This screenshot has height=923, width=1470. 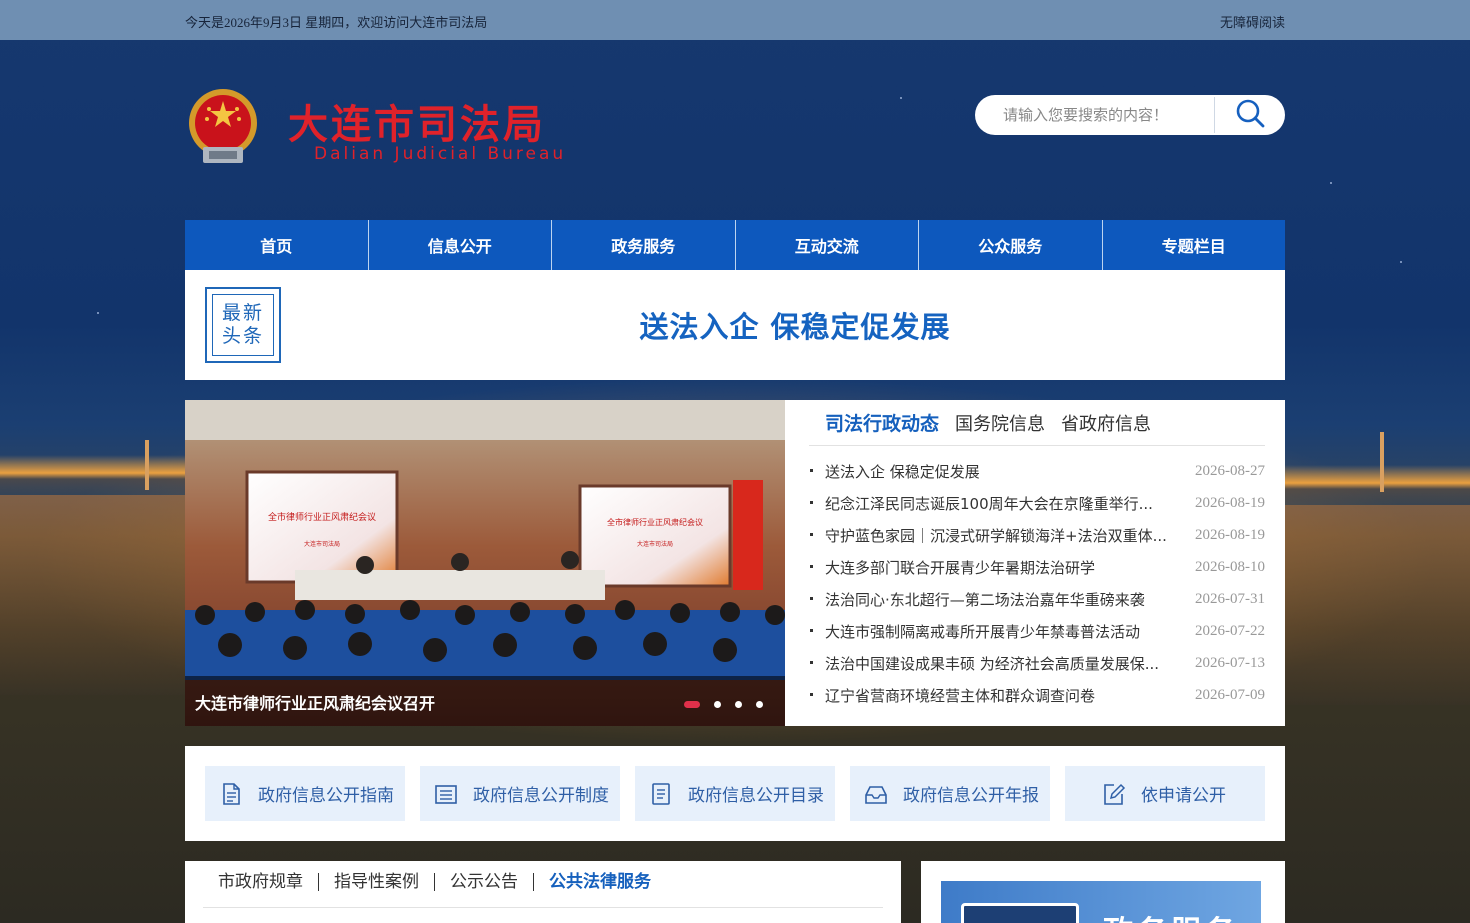 I want to click on nav-item-interaction: 互动交流, so click(x=827, y=245).